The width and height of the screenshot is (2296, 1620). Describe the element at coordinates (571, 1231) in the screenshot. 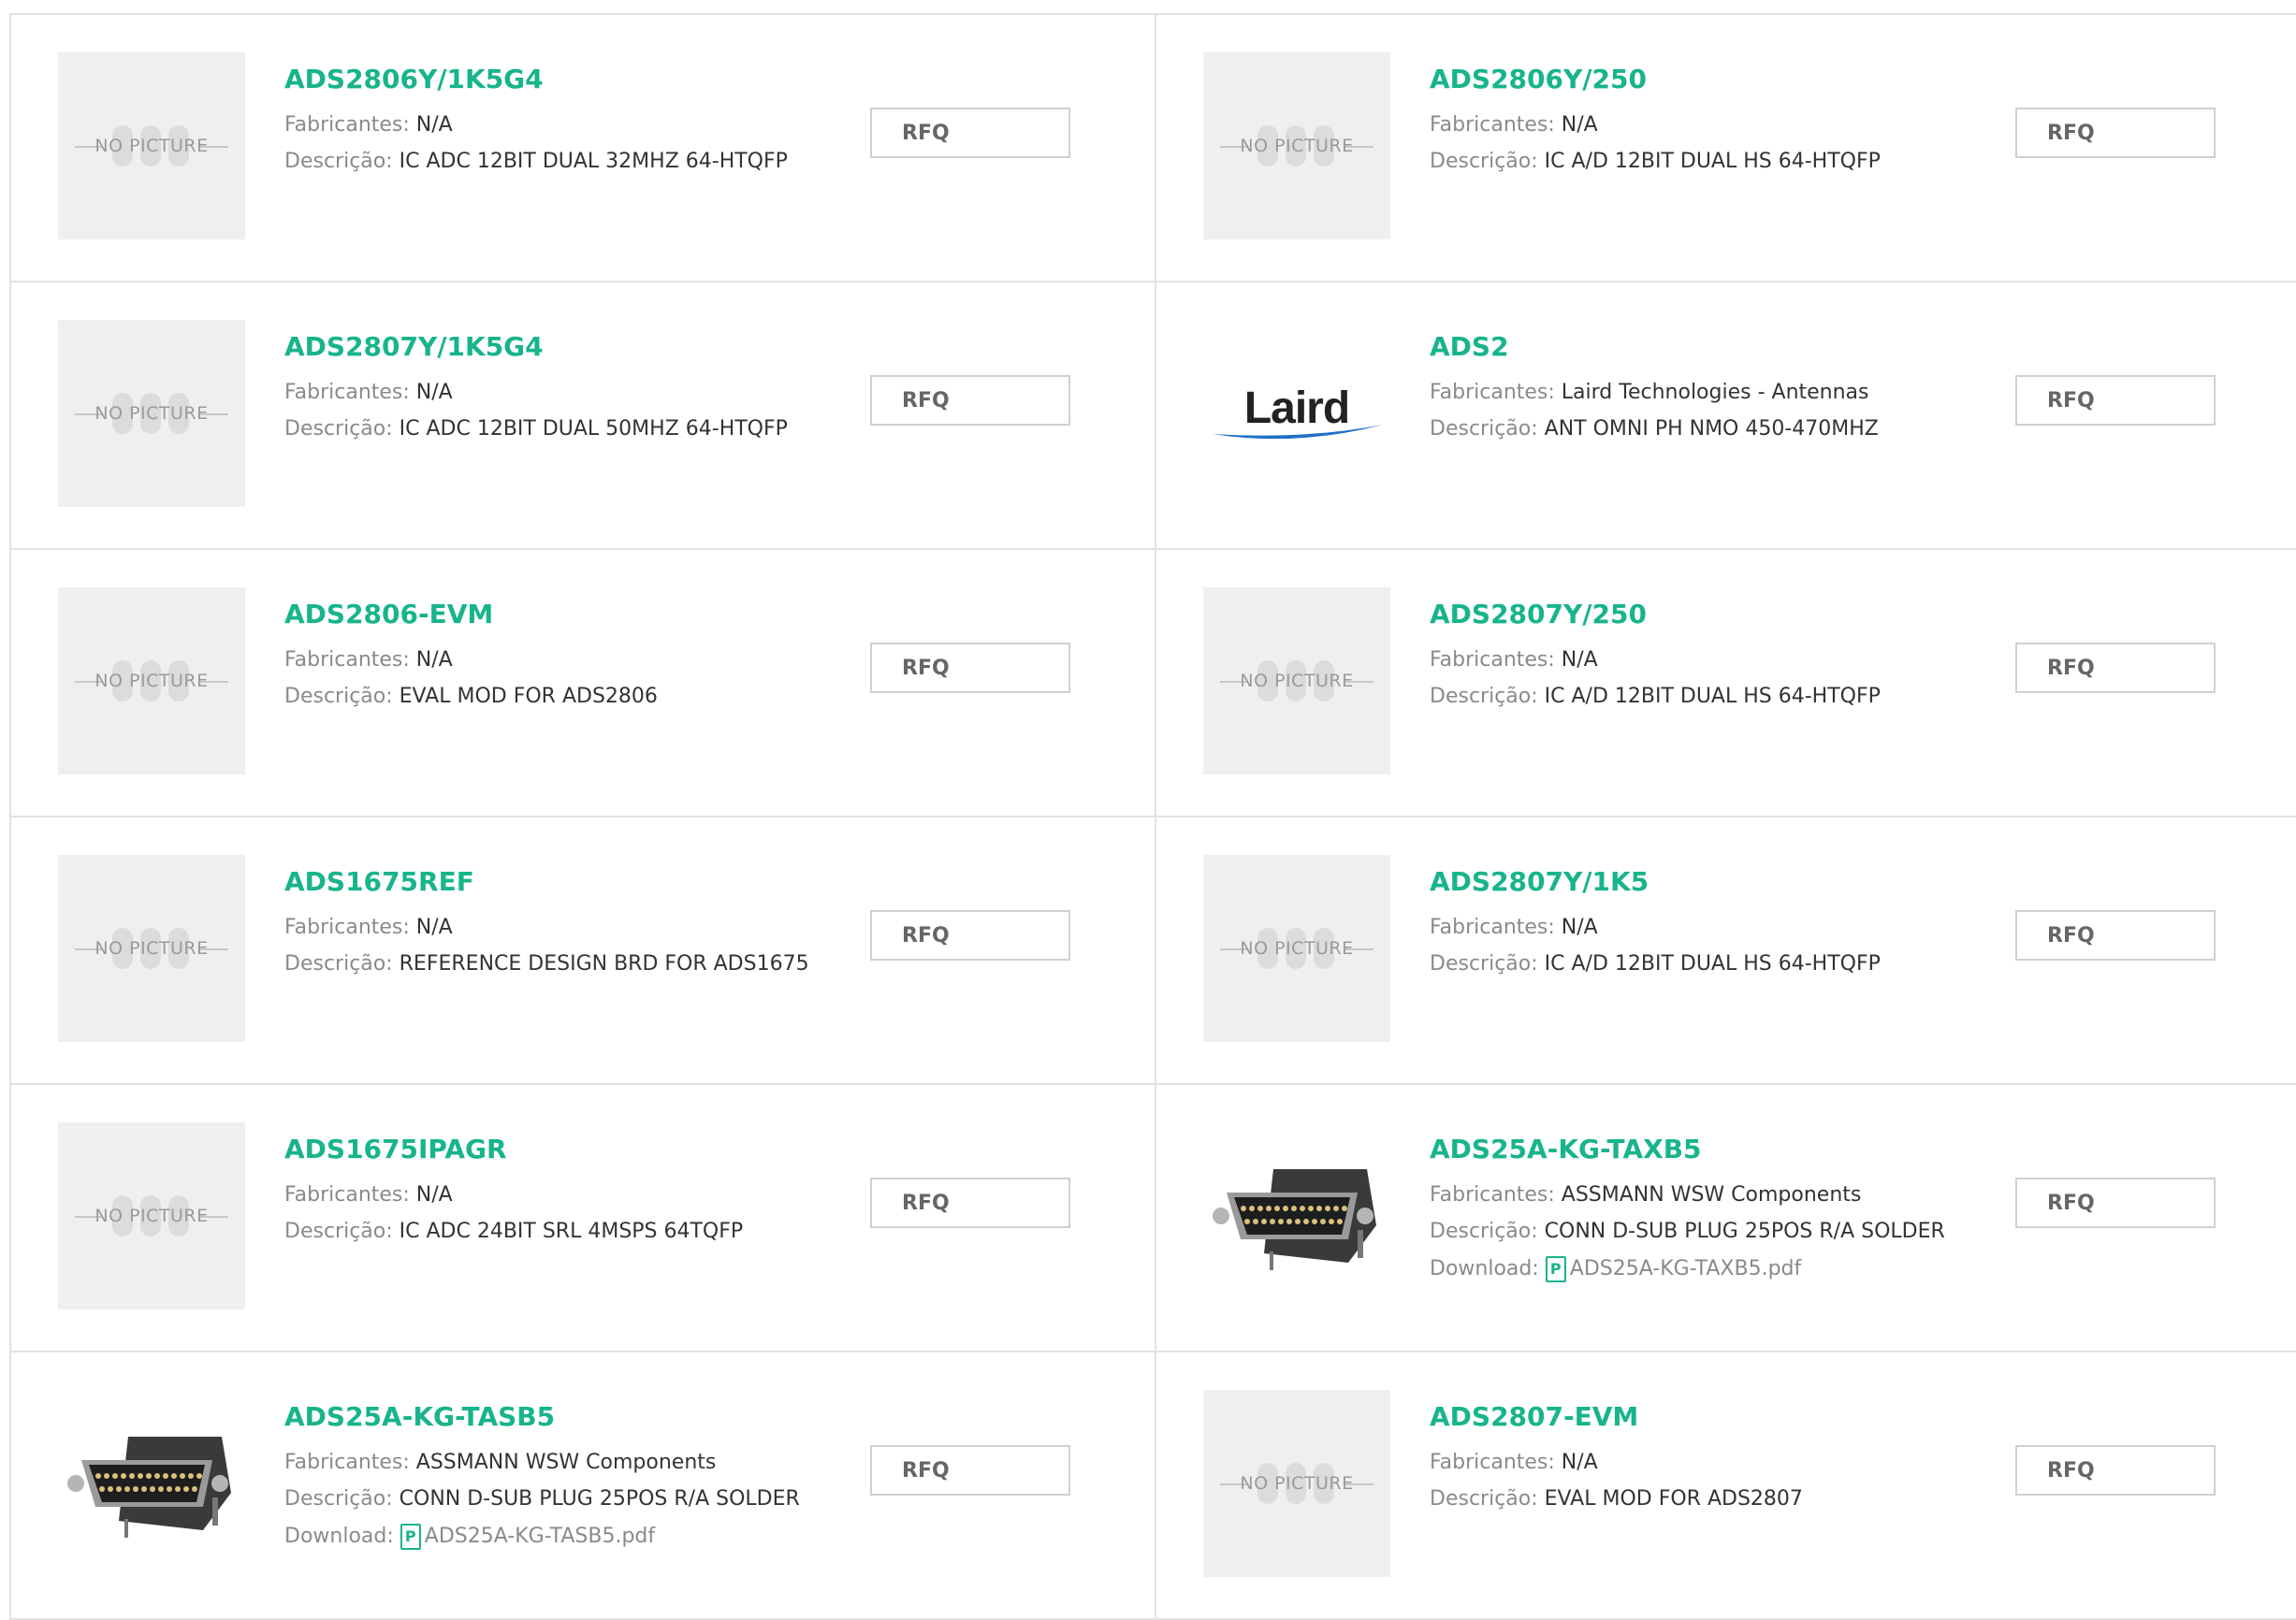

I see `description-value: IC ADC 24BIT SRL 4MSPS 64TQFP` at that location.